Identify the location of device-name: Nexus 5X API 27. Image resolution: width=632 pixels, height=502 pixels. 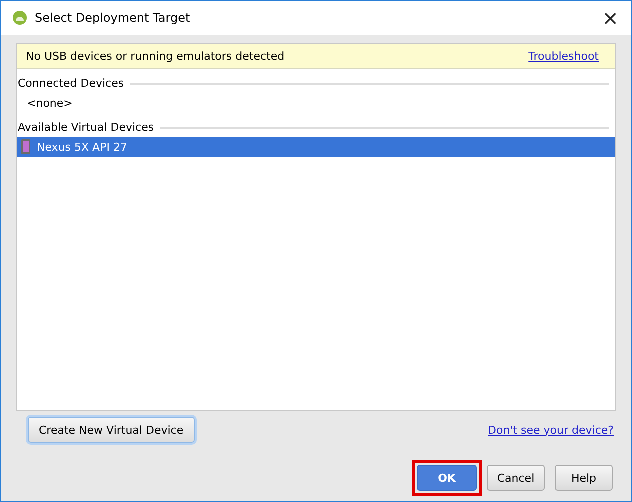
(82, 147).